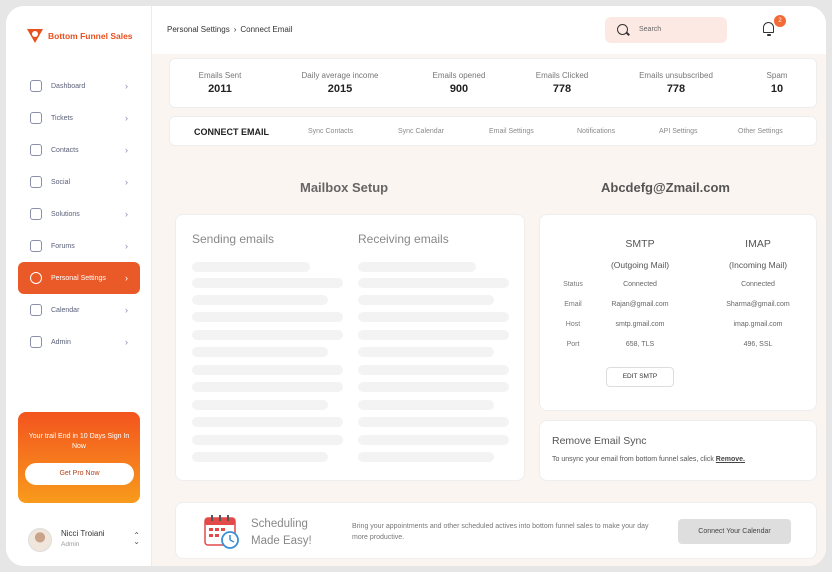 This screenshot has height=572, width=832. Describe the element at coordinates (640, 344) in the screenshot. I see `smtp-port: 658, TLS` at that location.